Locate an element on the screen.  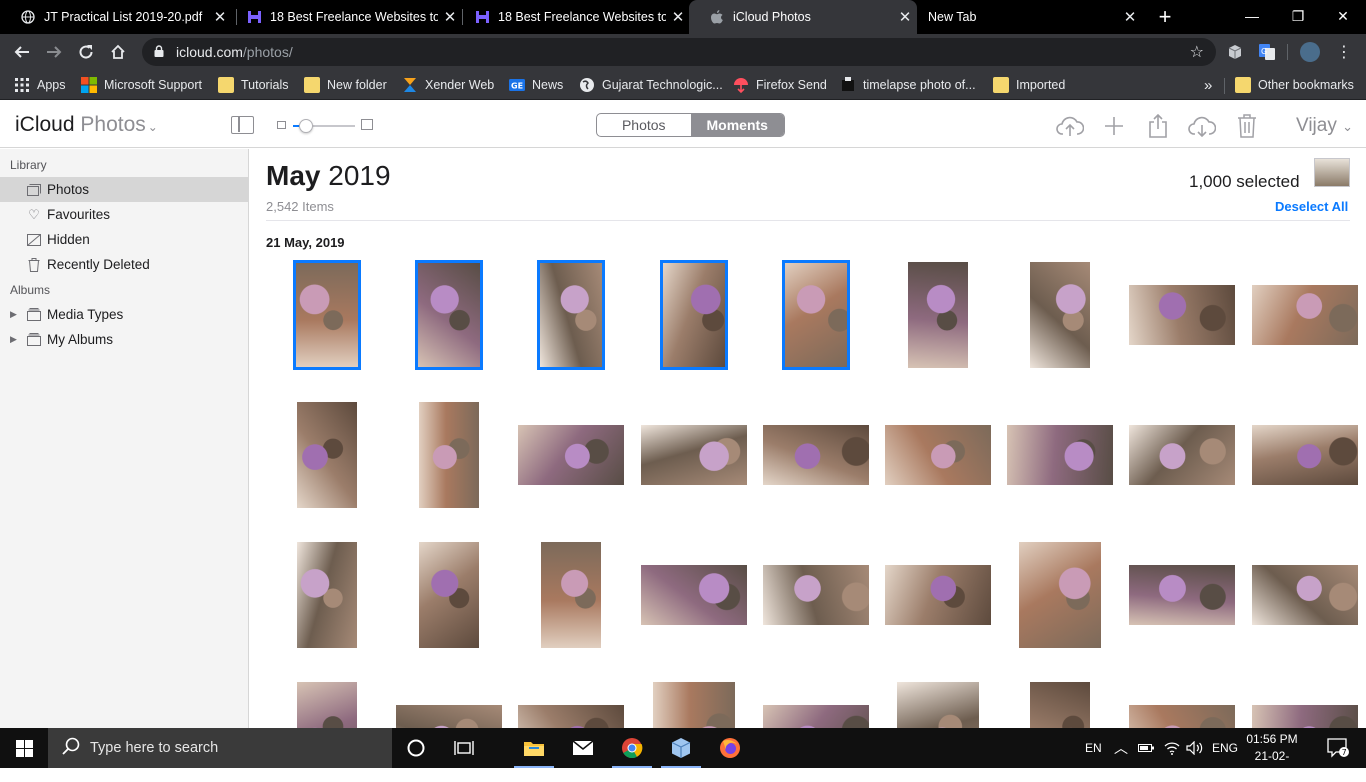
minimize-button: — is located at coordinates (1252, 16).